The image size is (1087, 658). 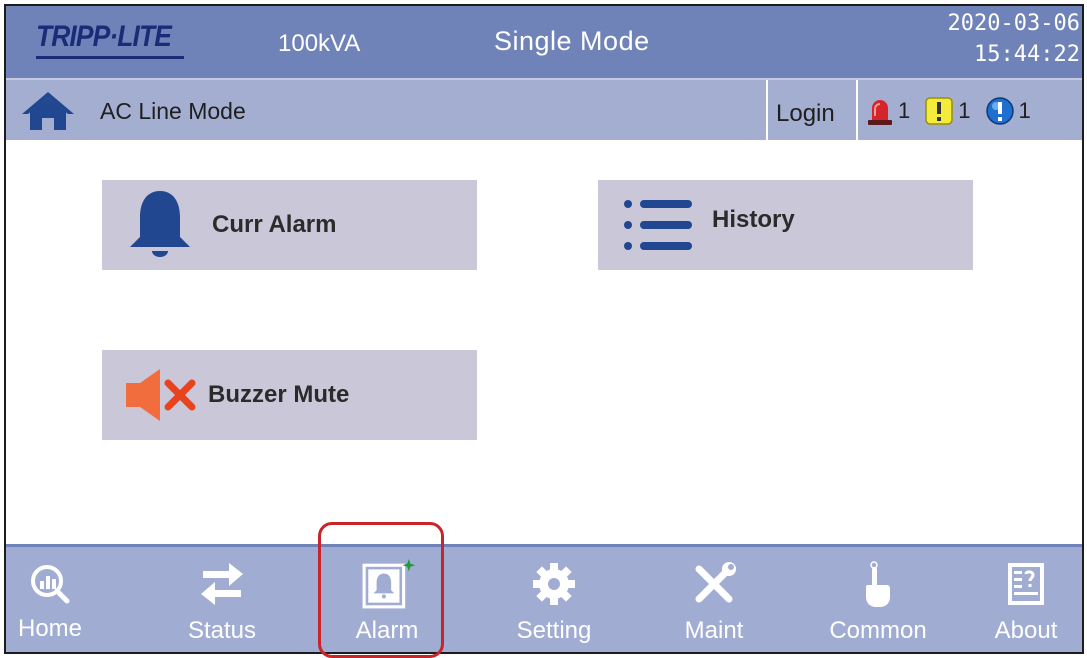 What do you see at coordinates (274, 224) in the screenshot?
I see `curr-alarm-label: Curr Alarm` at bounding box center [274, 224].